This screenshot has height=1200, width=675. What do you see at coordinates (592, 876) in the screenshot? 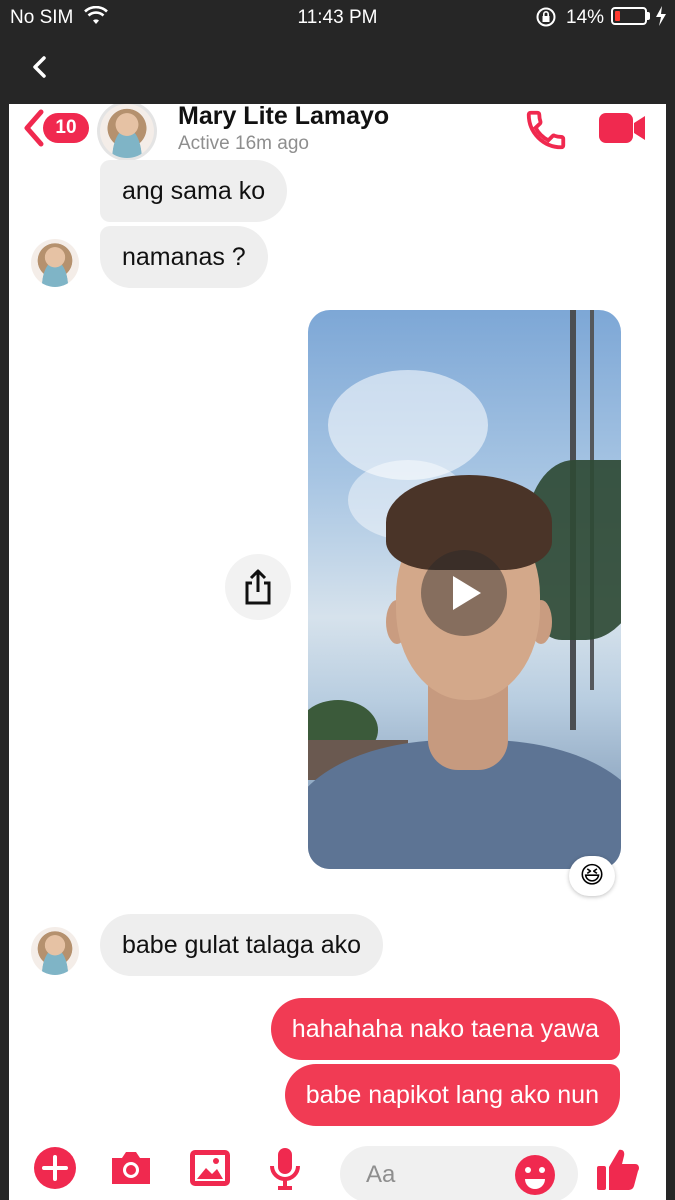
I see `reaction-badge: 😆` at bounding box center [592, 876].